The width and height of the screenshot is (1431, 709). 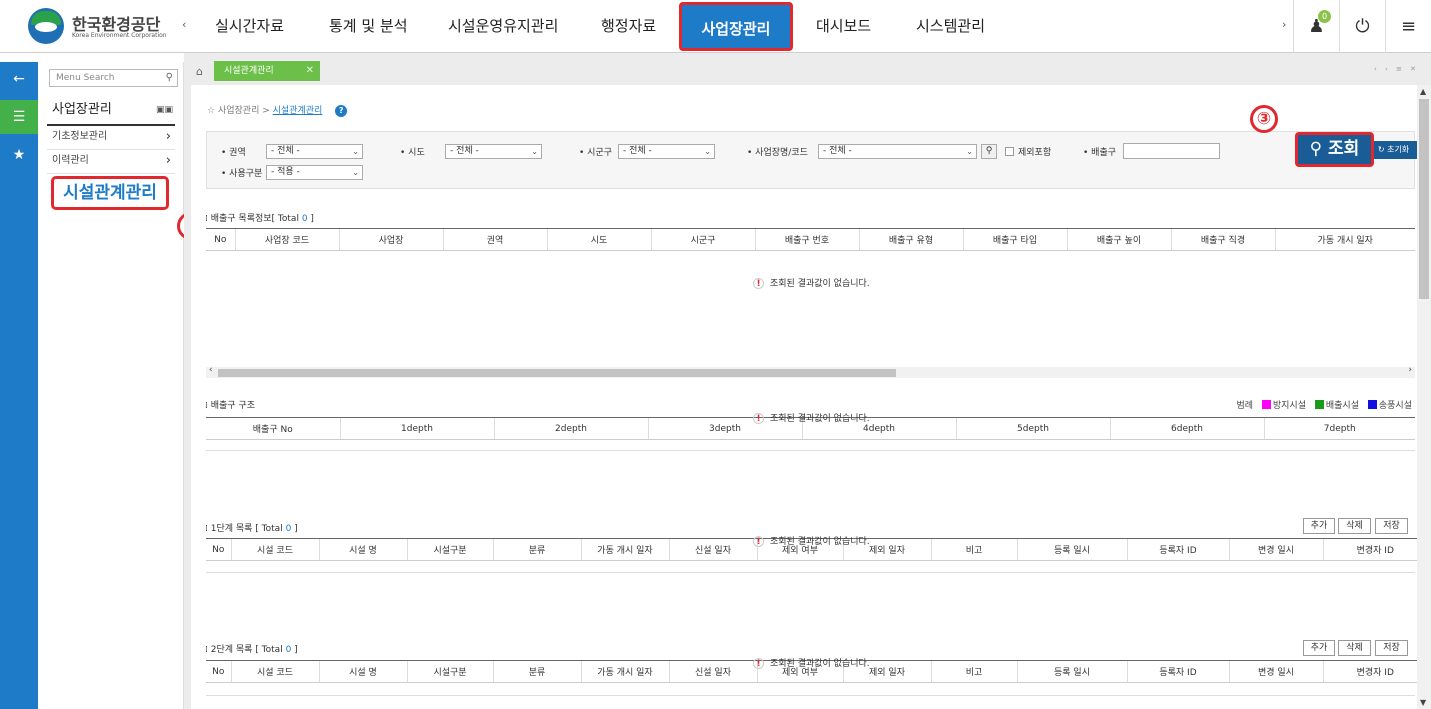 I want to click on stage2-add-button: 추가, so click(x=1319, y=648).